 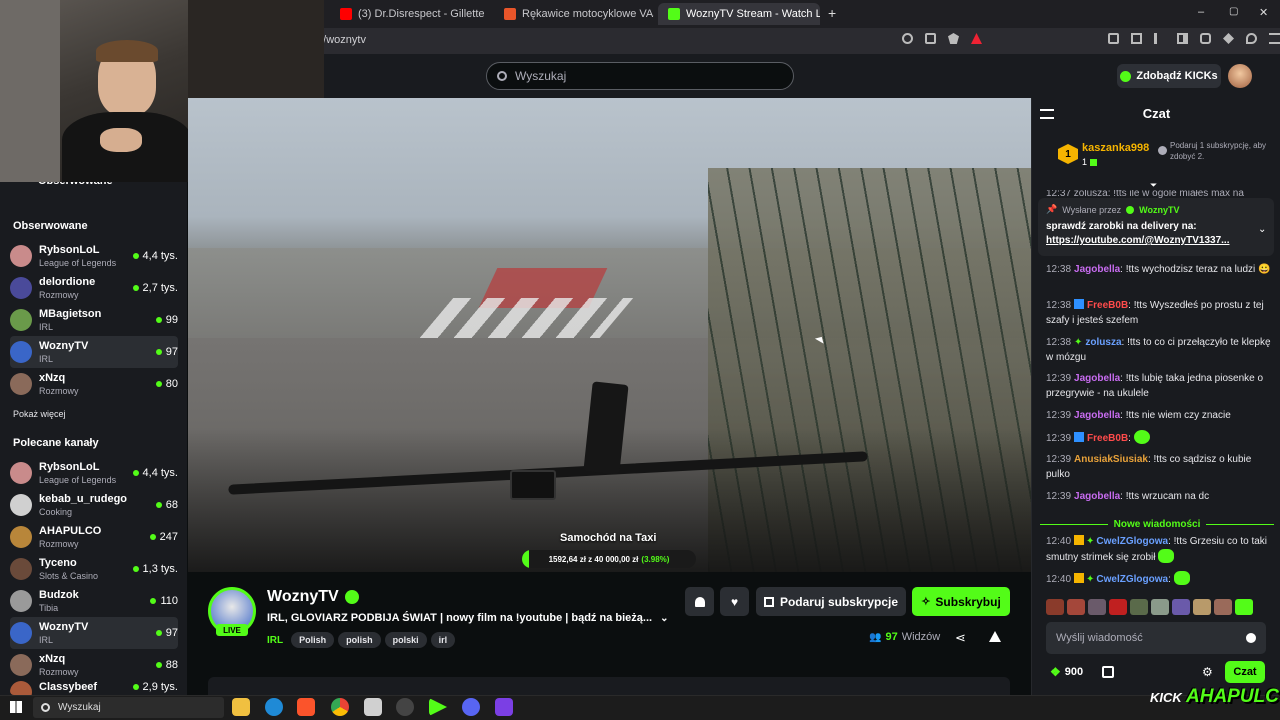 I want to click on chat-settings-icon: ⚙, so click(x=1207, y=672).